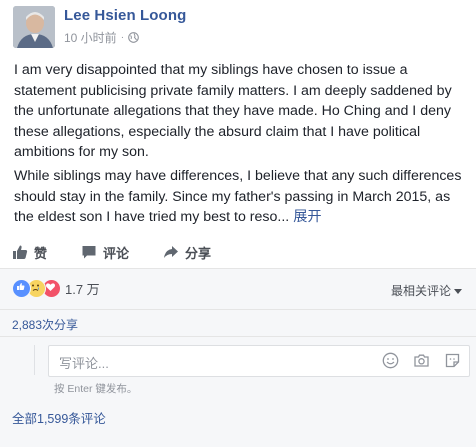 The height and width of the screenshot is (447, 476). I want to click on reactions-summary: 1.7 万, so click(56, 288).